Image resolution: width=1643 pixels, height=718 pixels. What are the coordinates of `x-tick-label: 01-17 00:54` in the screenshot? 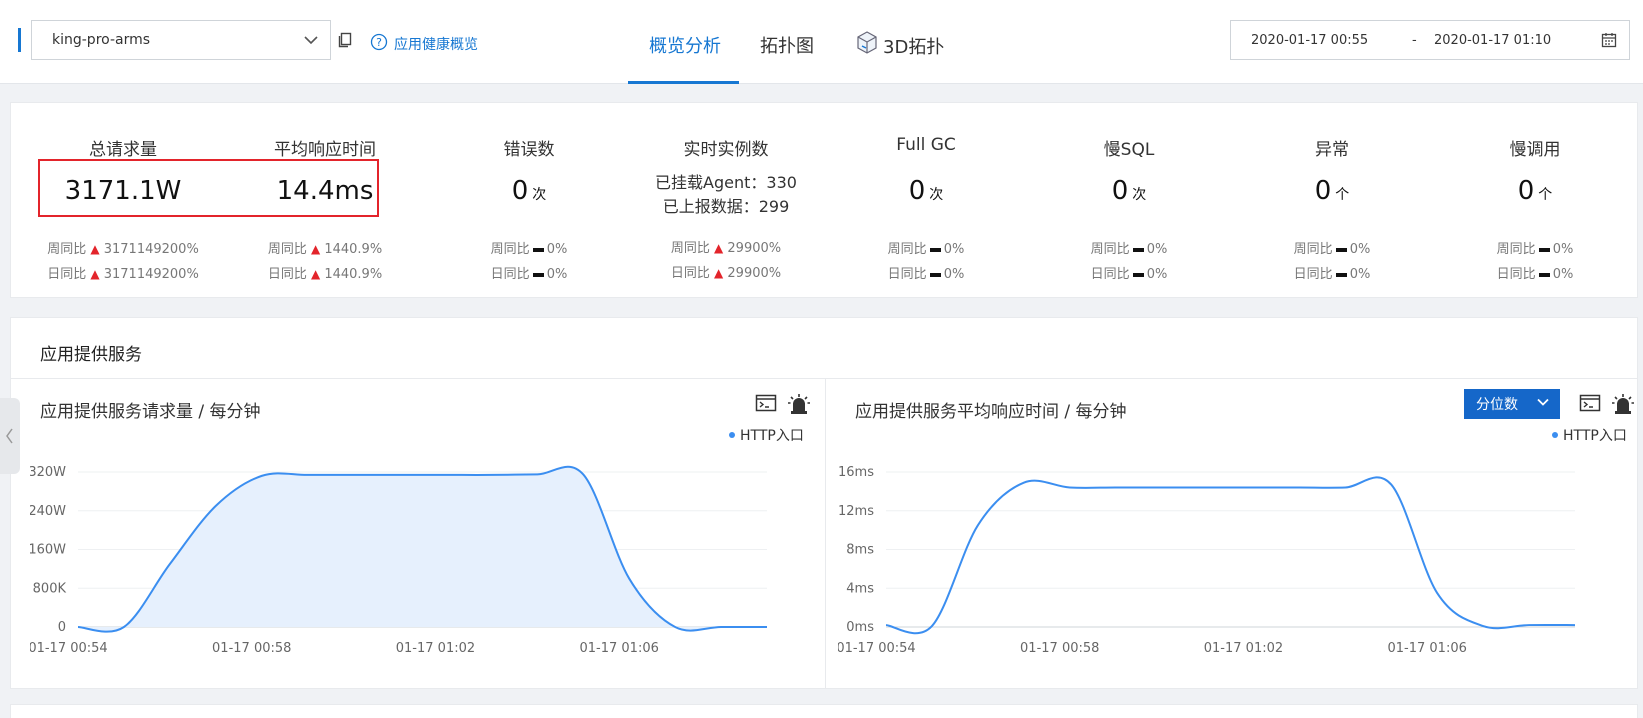 It's located at (69, 648).